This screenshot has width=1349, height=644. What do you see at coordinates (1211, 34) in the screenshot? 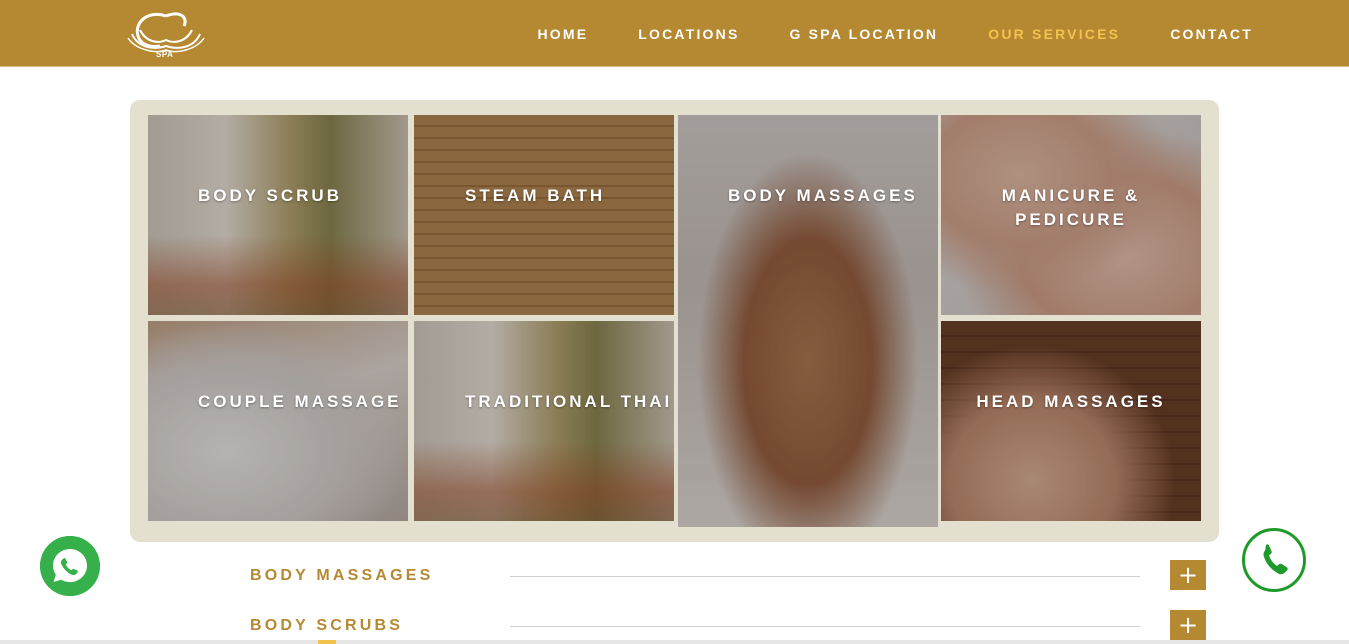
I see `nav-contact: CONTACT` at bounding box center [1211, 34].